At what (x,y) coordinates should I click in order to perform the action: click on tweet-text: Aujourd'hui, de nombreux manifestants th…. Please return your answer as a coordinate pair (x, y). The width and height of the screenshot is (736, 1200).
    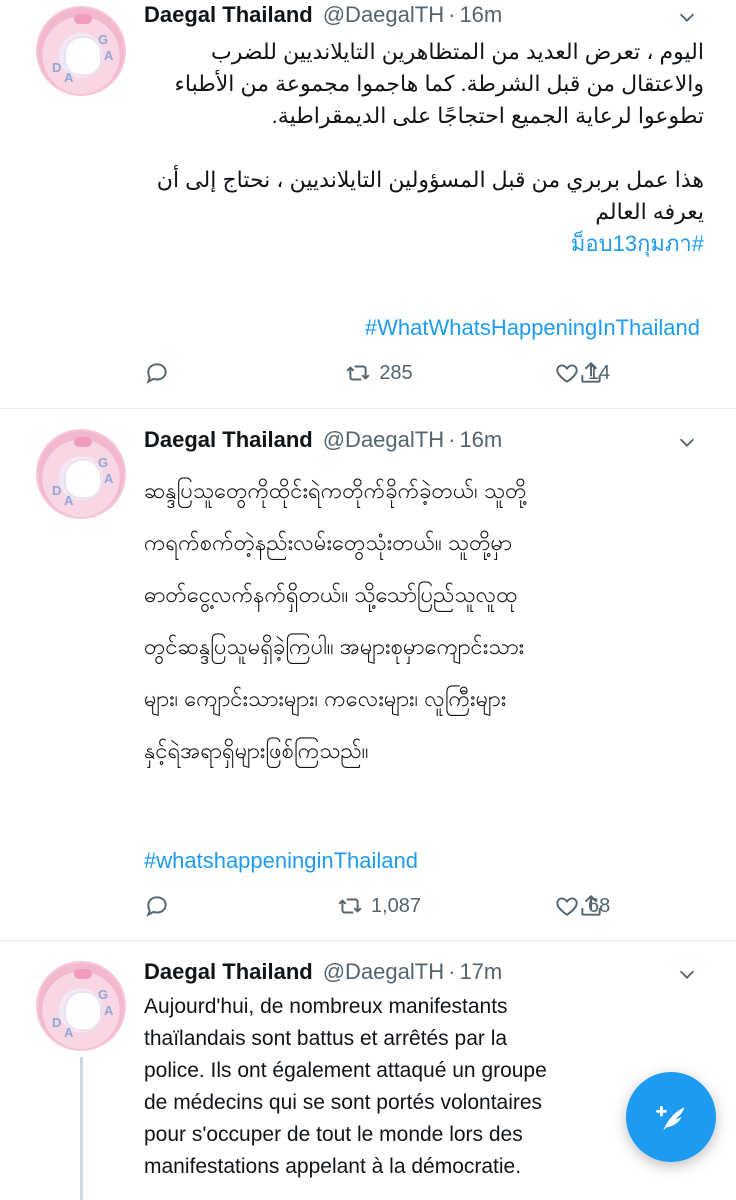
    Looking at the image, I should click on (404, 1087).